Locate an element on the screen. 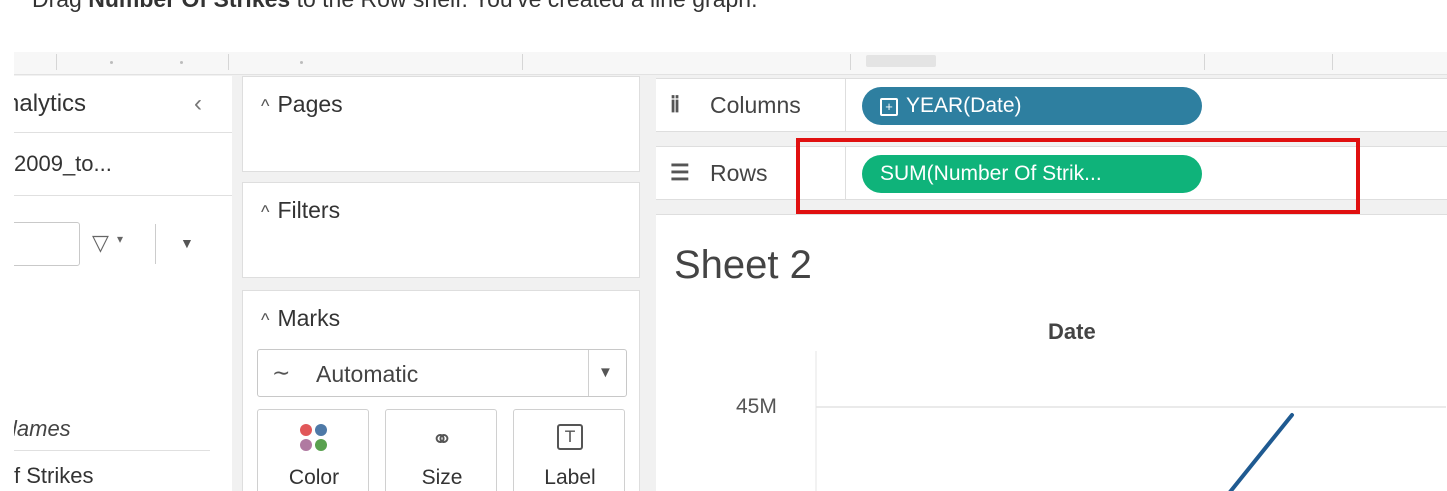 The width and height of the screenshot is (1447, 491). year-date-pill: + YEAR(Date) is located at coordinates (1032, 106).